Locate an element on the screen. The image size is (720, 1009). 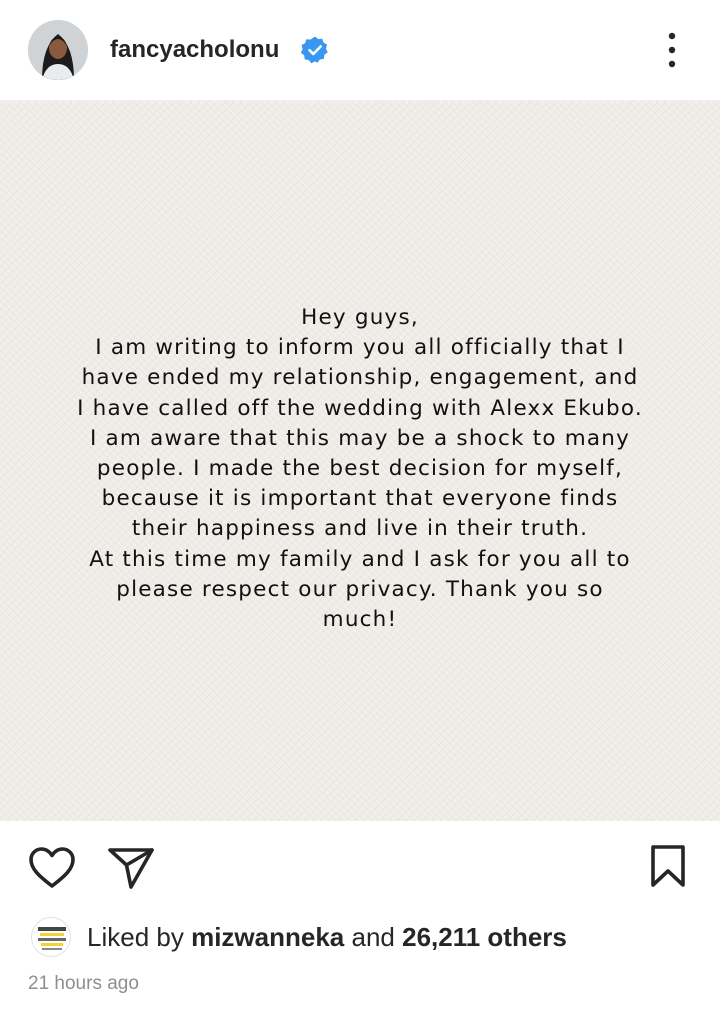
post-timestamp: 21 hours ago is located at coordinates (83, 983).